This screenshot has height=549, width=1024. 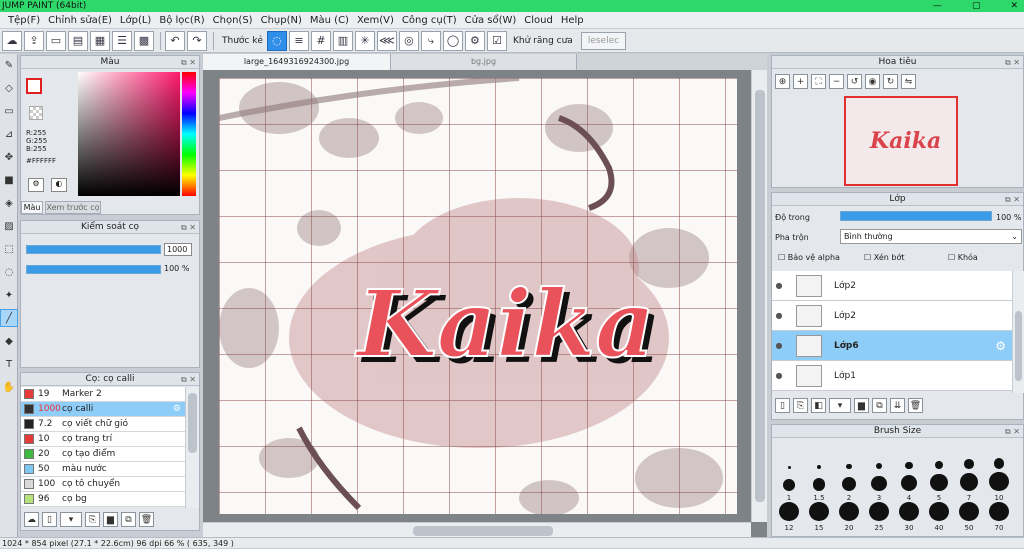 I want to click on brush-item: 20 cọ tạo điểm, so click(x=103, y=454).